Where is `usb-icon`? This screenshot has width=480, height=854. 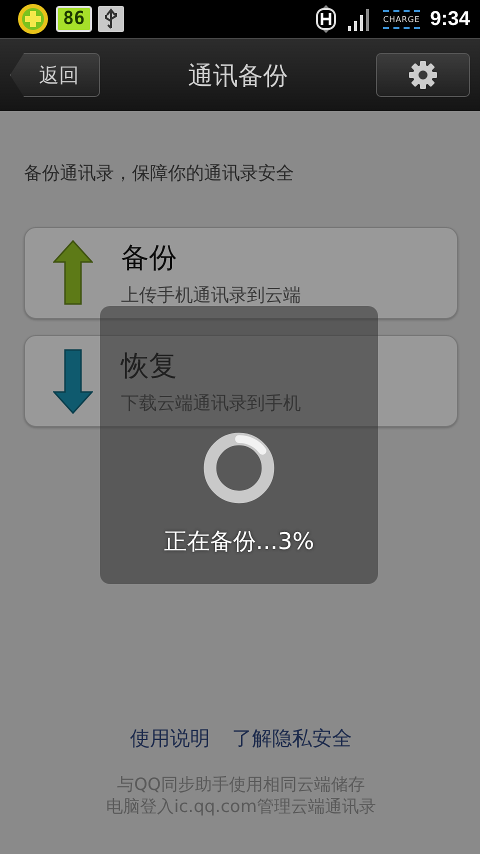
usb-icon is located at coordinates (111, 19).